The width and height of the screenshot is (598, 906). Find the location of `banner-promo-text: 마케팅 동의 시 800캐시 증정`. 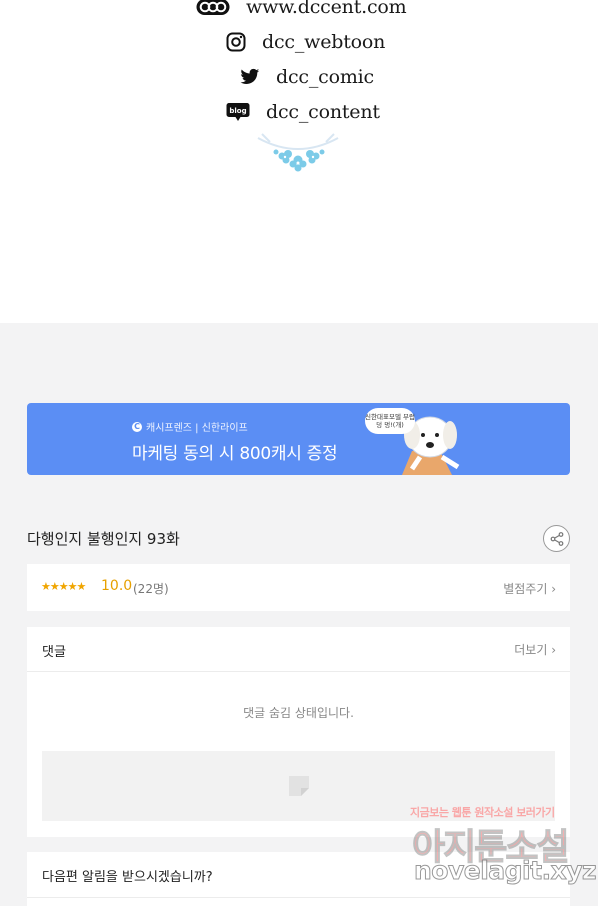

banner-promo-text: 마케팅 동의 시 800캐시 증정 is located at coordinates (235, 454).